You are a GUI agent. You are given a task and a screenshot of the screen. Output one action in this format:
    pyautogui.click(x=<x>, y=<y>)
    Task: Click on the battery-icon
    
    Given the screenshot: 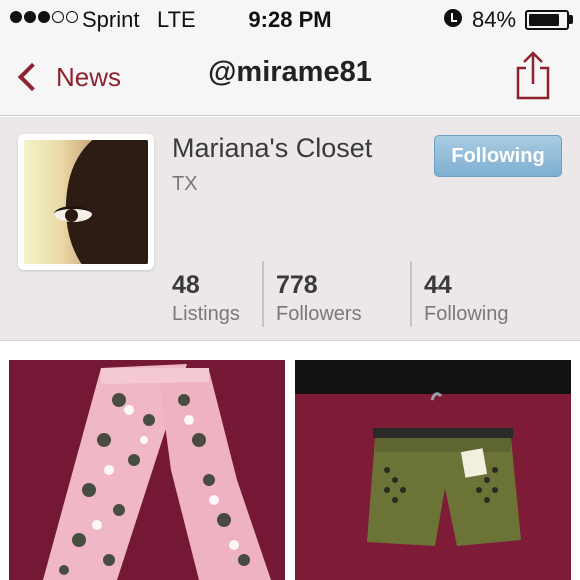 What is the action you would take?
    pyautogui.click(x=547, y=20)
    